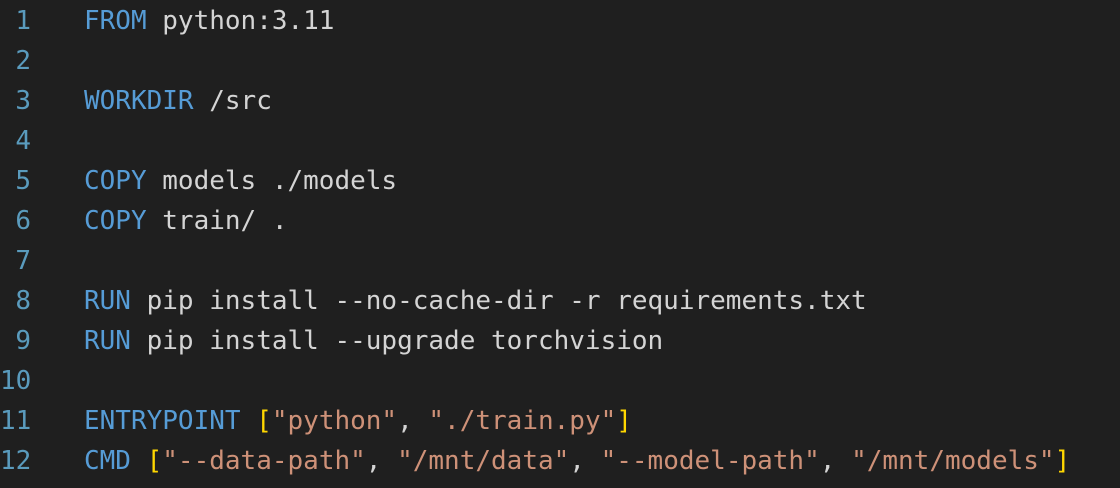  Describe the element at coordinates (23, 261) in the screenshot. I see `line-number: 7` at that location.